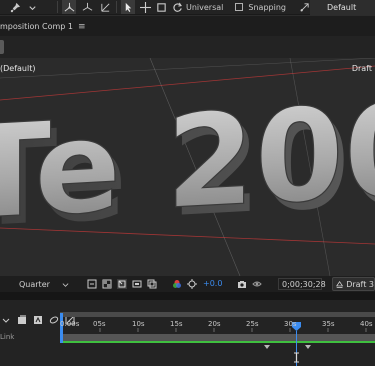  What do you see at coordinates (61, 328) in the screenshot?
I see `in-point-marker` at bounding box center [61, 328].